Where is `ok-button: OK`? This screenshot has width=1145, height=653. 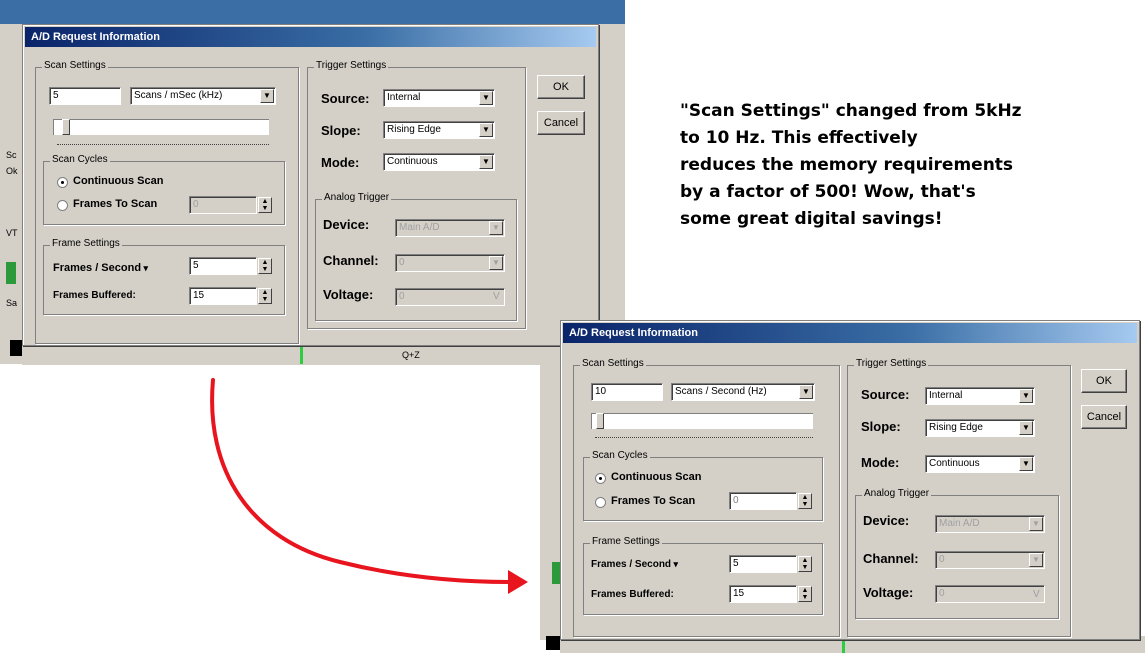 ok-button: OK is located at coordinates (1104, 381).